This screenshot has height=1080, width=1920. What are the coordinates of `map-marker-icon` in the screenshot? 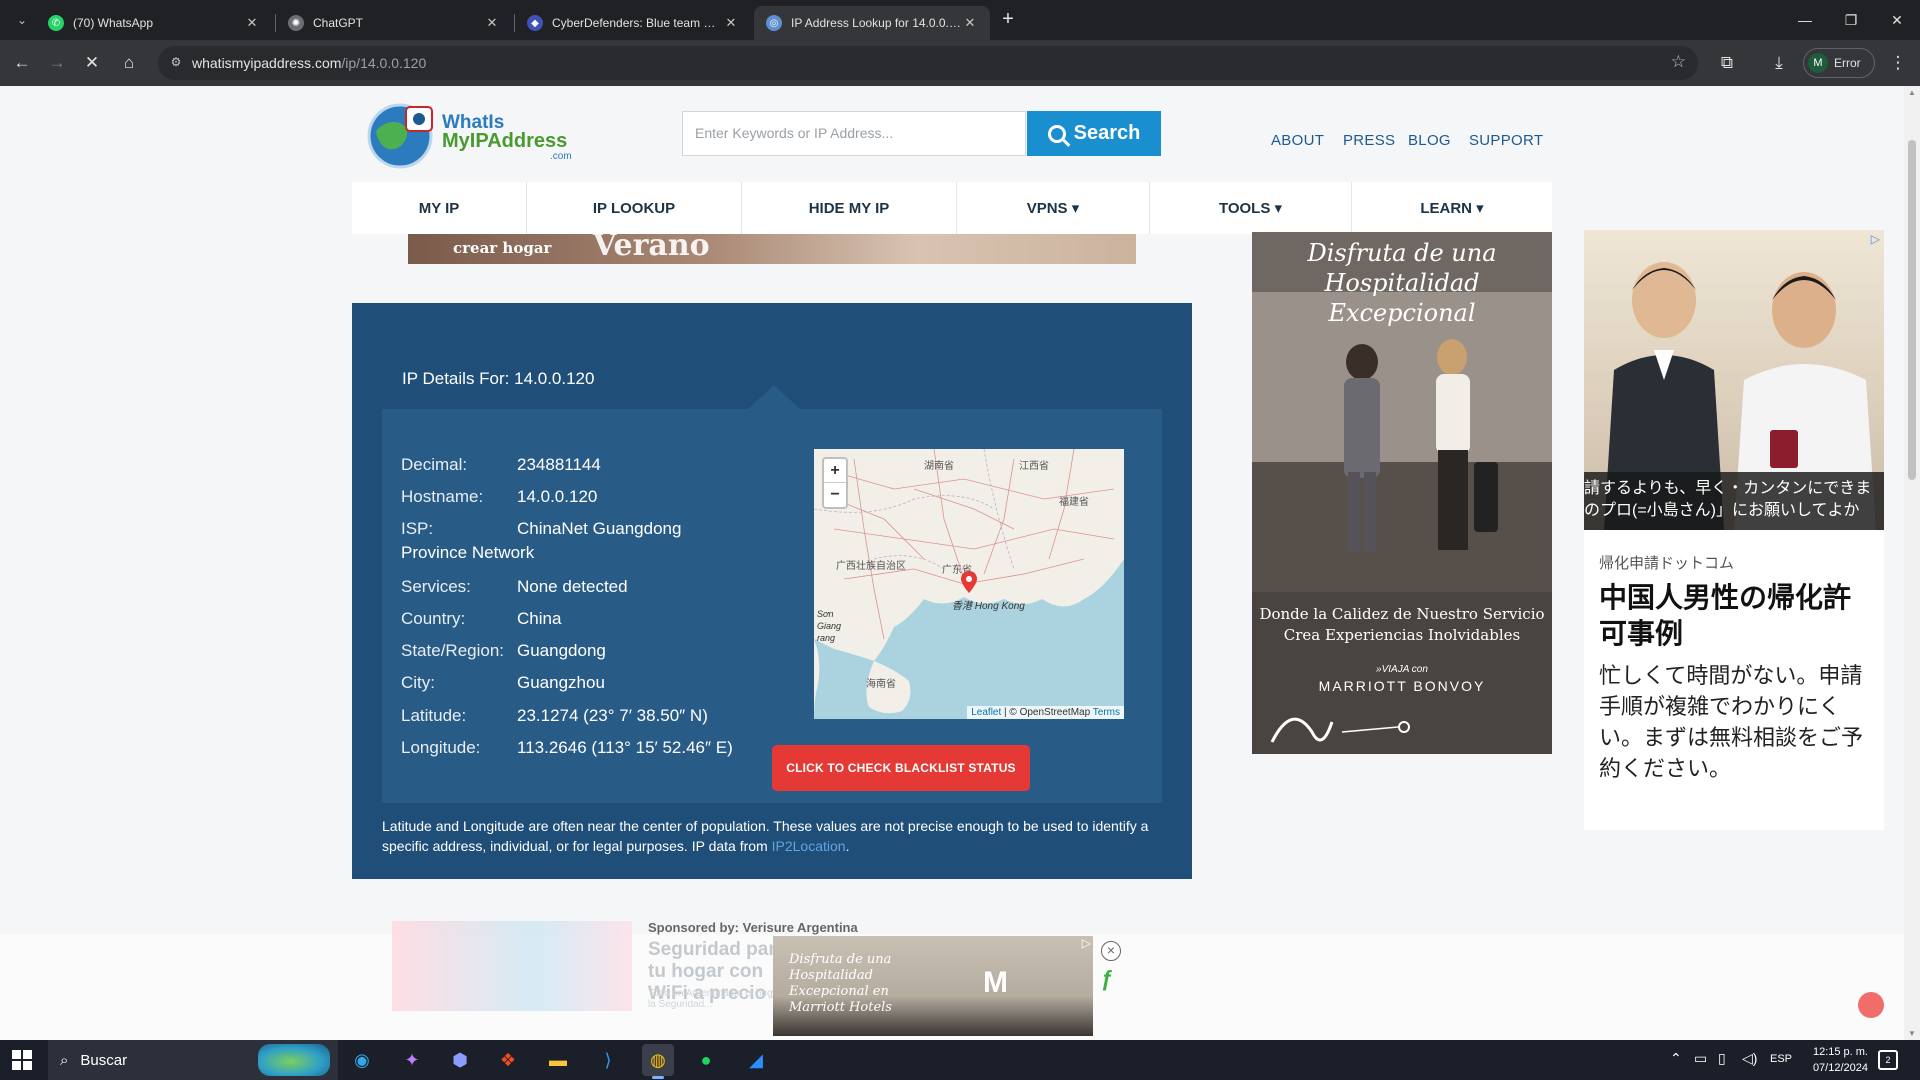 It's located at (969, 582).